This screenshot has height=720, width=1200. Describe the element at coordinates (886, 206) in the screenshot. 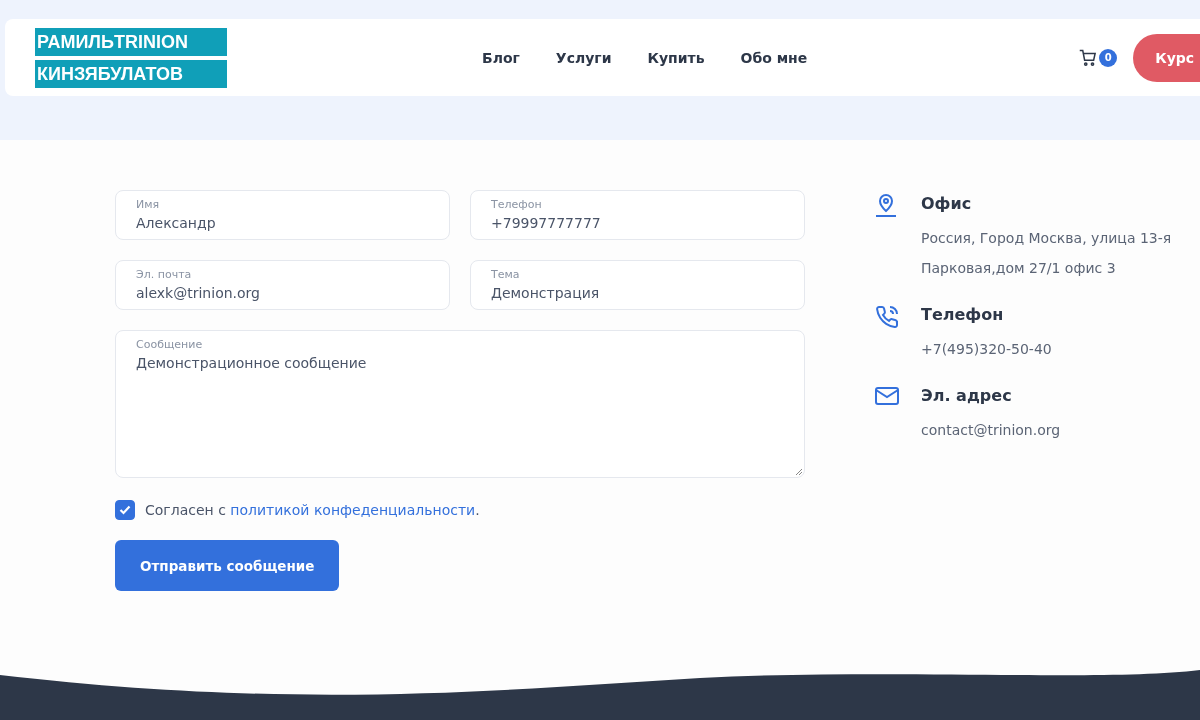

I see `location-pin-icon` at that location.